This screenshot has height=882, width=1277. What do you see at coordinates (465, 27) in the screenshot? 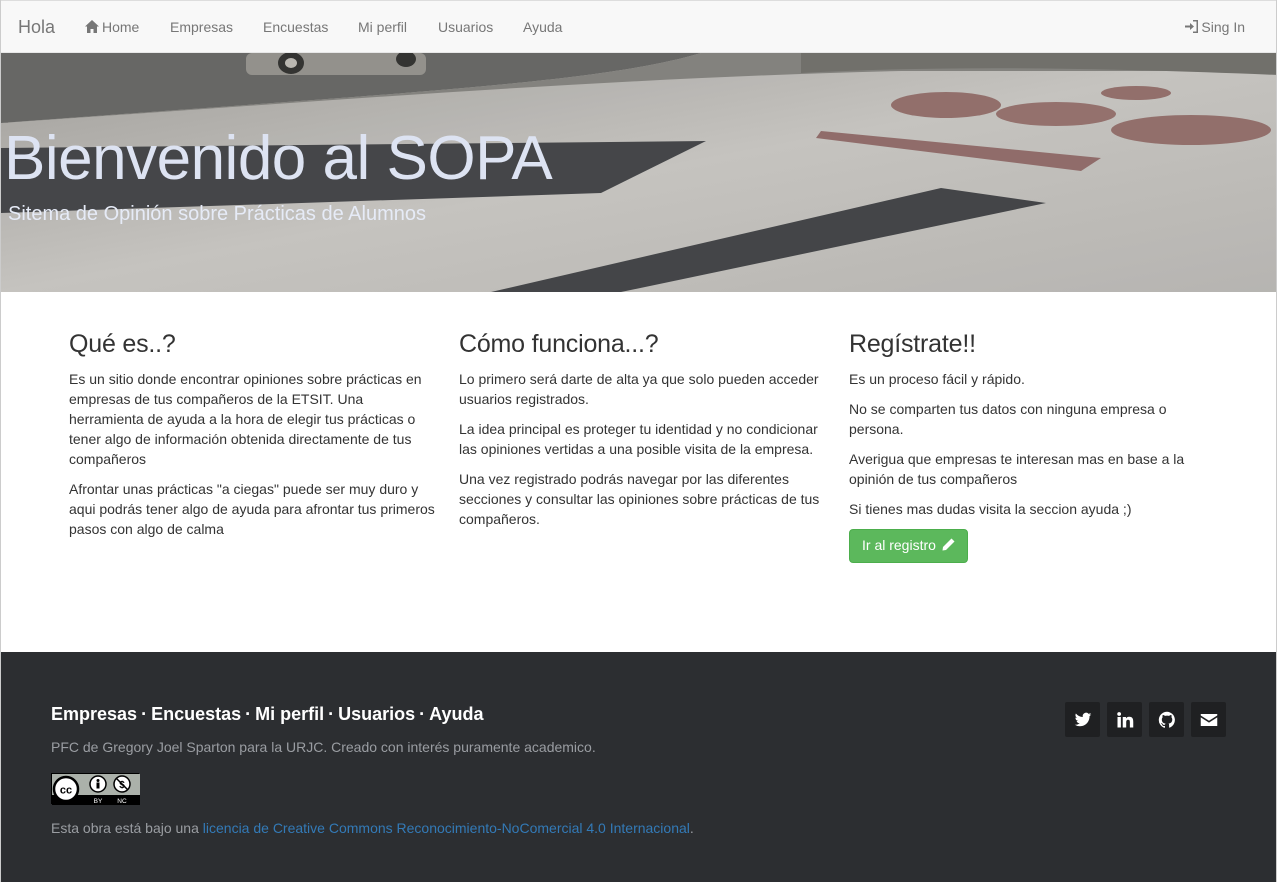
I see `nav-item-usuarios: Usuarios` at bounding box center [465, 27].